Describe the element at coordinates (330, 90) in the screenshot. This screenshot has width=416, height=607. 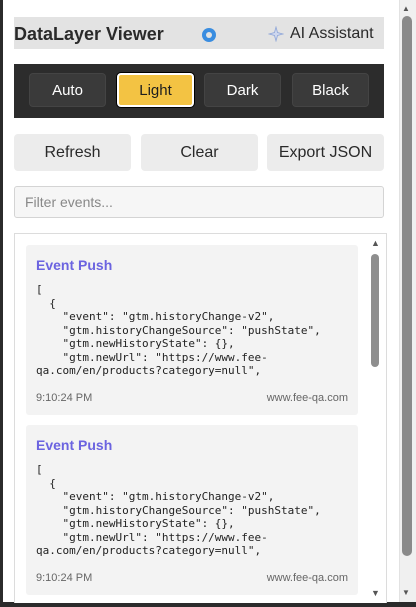
I see `theme-black-button: Black` at that location.